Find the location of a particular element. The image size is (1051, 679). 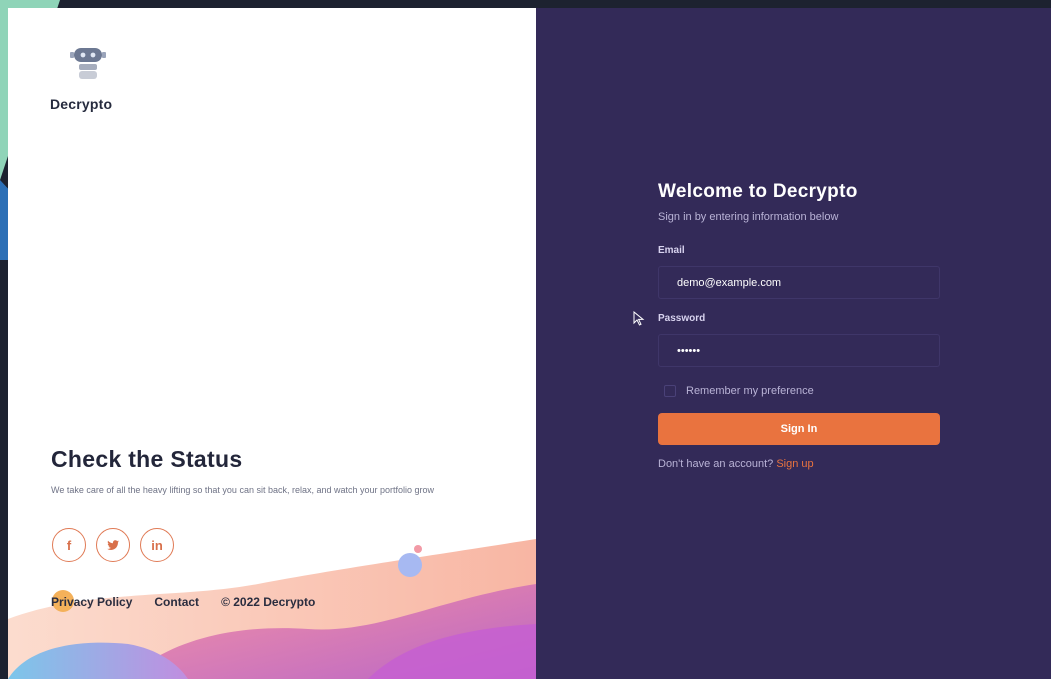

twitter-icon is located at coordinates (113, 545).